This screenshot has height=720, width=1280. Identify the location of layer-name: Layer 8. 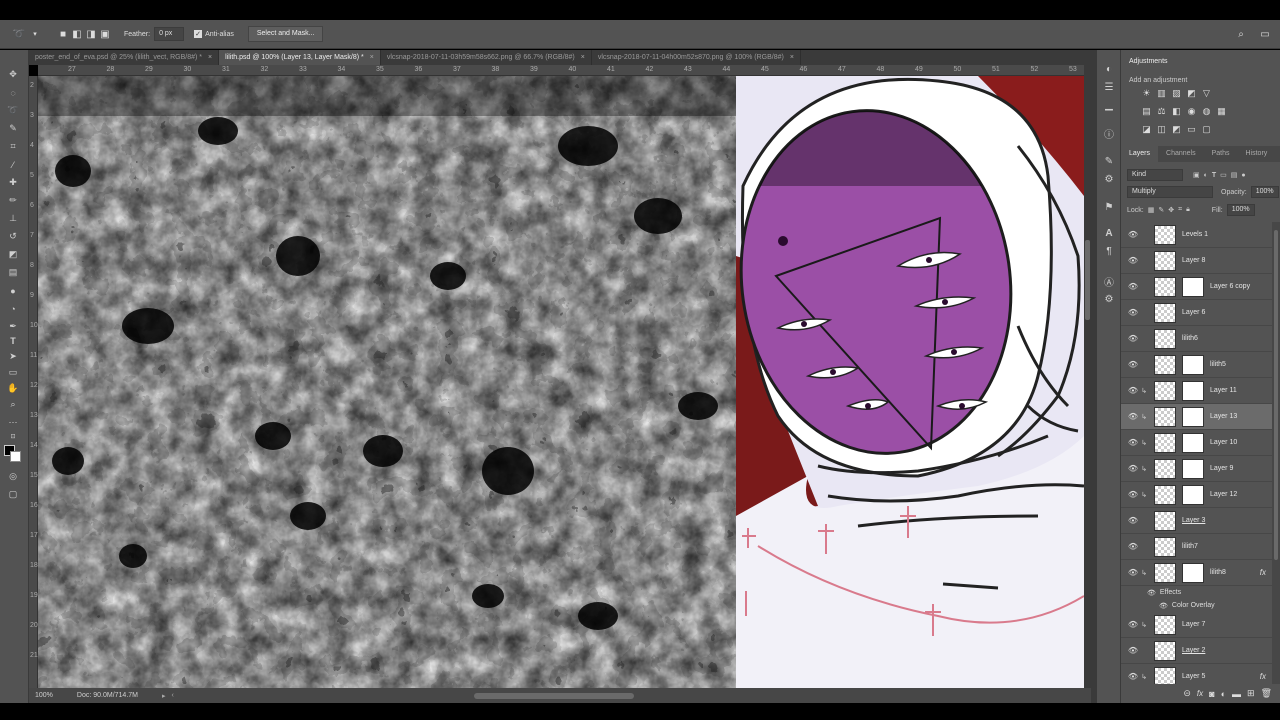
(1193, 260).